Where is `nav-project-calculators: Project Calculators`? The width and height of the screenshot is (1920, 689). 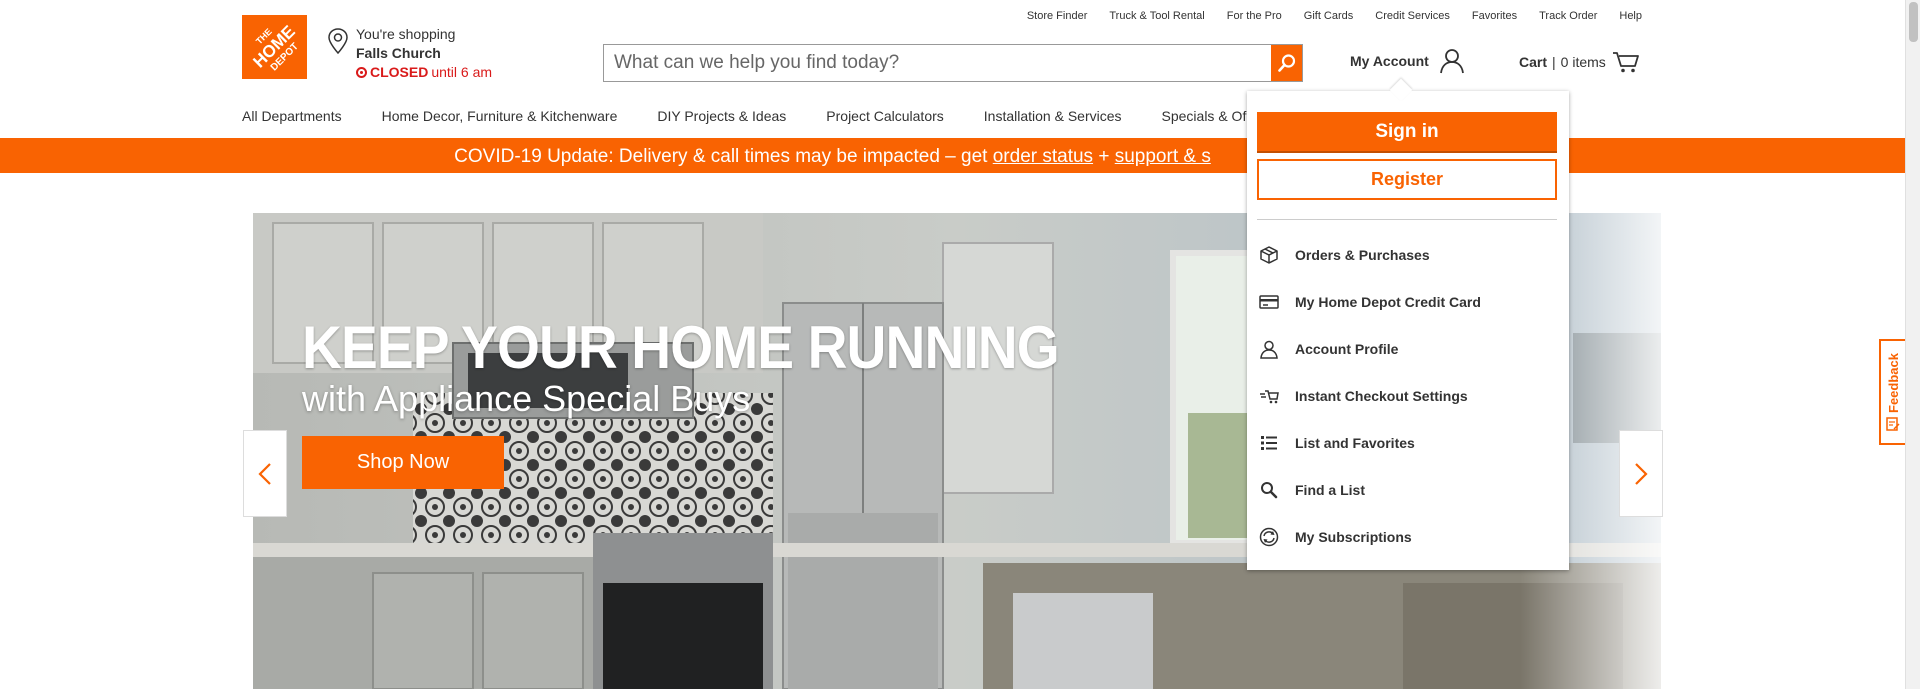 nav-project-calculators: Project Calculators is located at coordinates (885, 116).